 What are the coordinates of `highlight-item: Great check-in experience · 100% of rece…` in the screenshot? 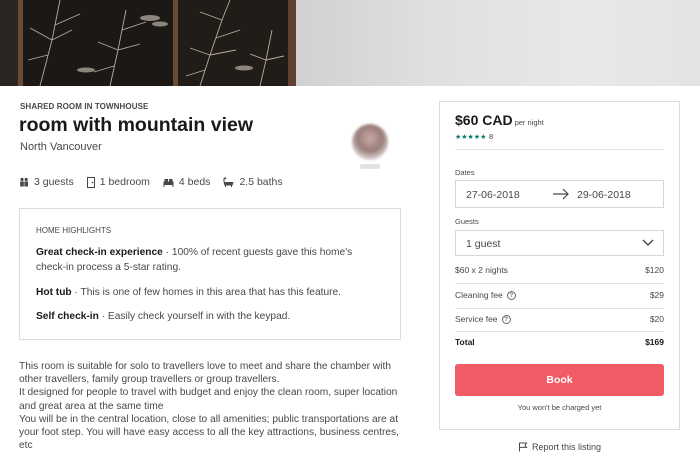 It's located at (206, 260).